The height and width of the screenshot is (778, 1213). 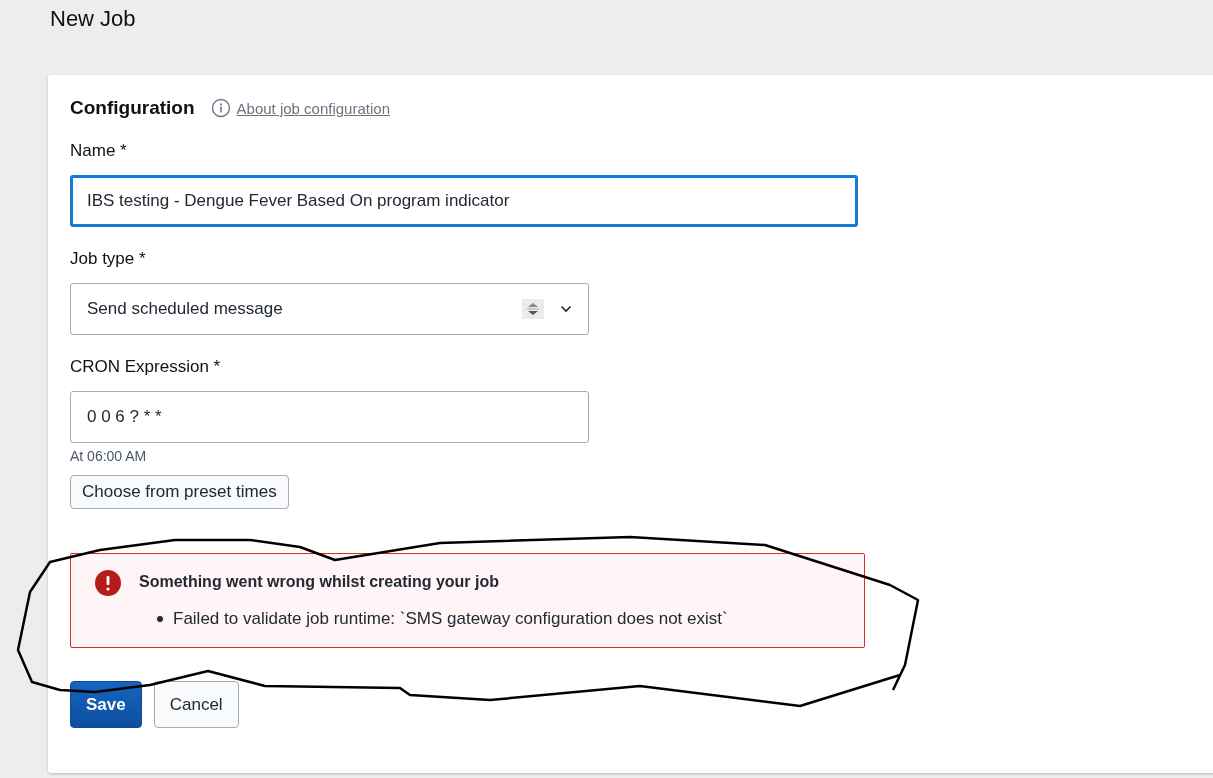 What do you see at coordinates (108, 259) in the screenshot?
I see `field-label: Job type *` at bounding box center [108, 259].